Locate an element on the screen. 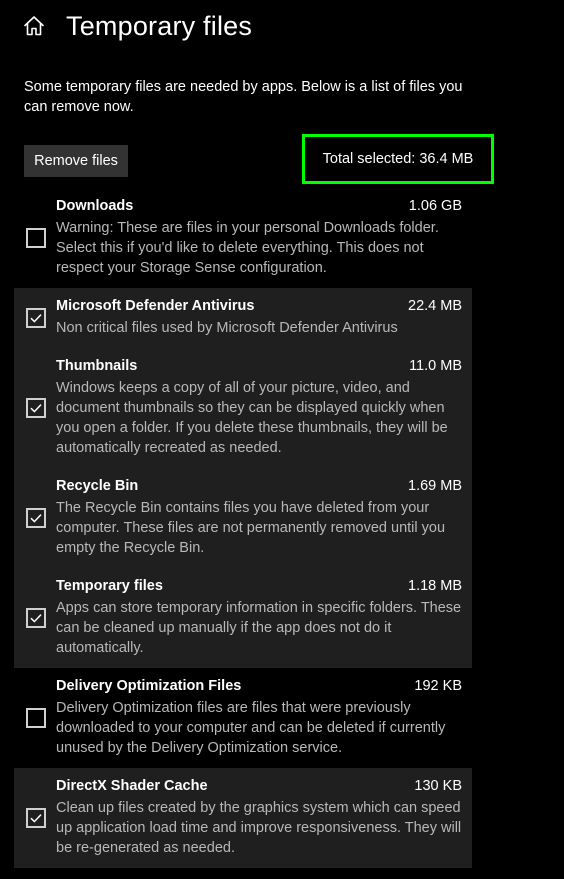  page-header: Temporary files is located at coordinates (137, 26).